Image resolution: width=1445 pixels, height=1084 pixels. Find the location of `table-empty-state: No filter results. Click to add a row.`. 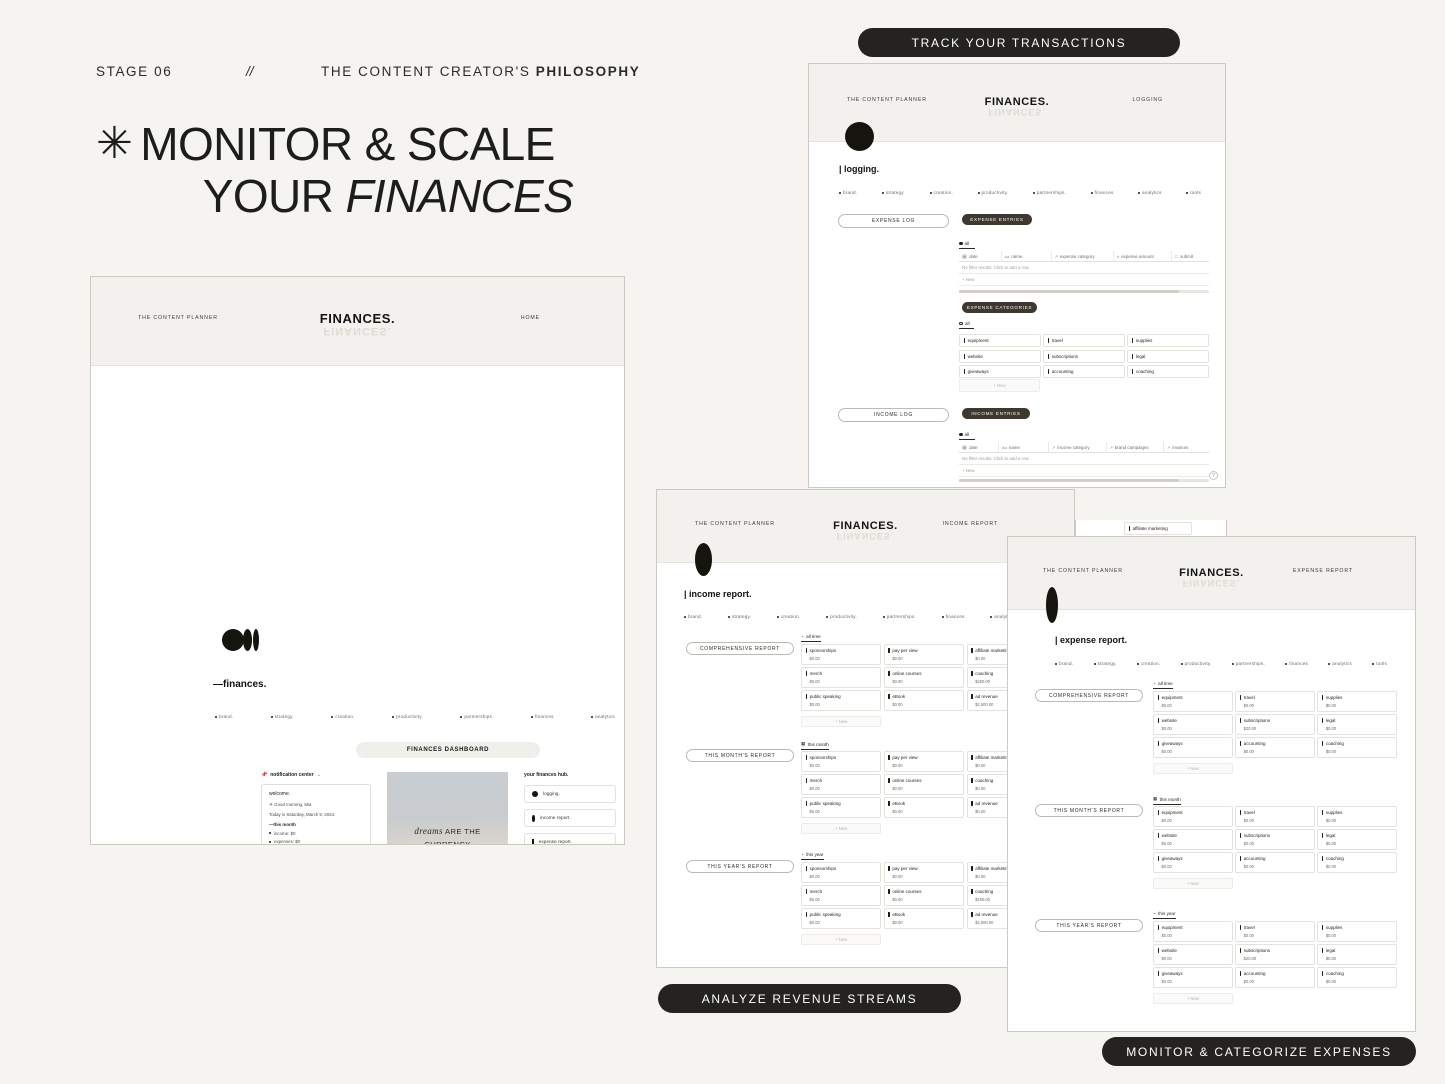

table-empty-state: No filter results. Click to add a row. is located at coordinates (1084, 268).